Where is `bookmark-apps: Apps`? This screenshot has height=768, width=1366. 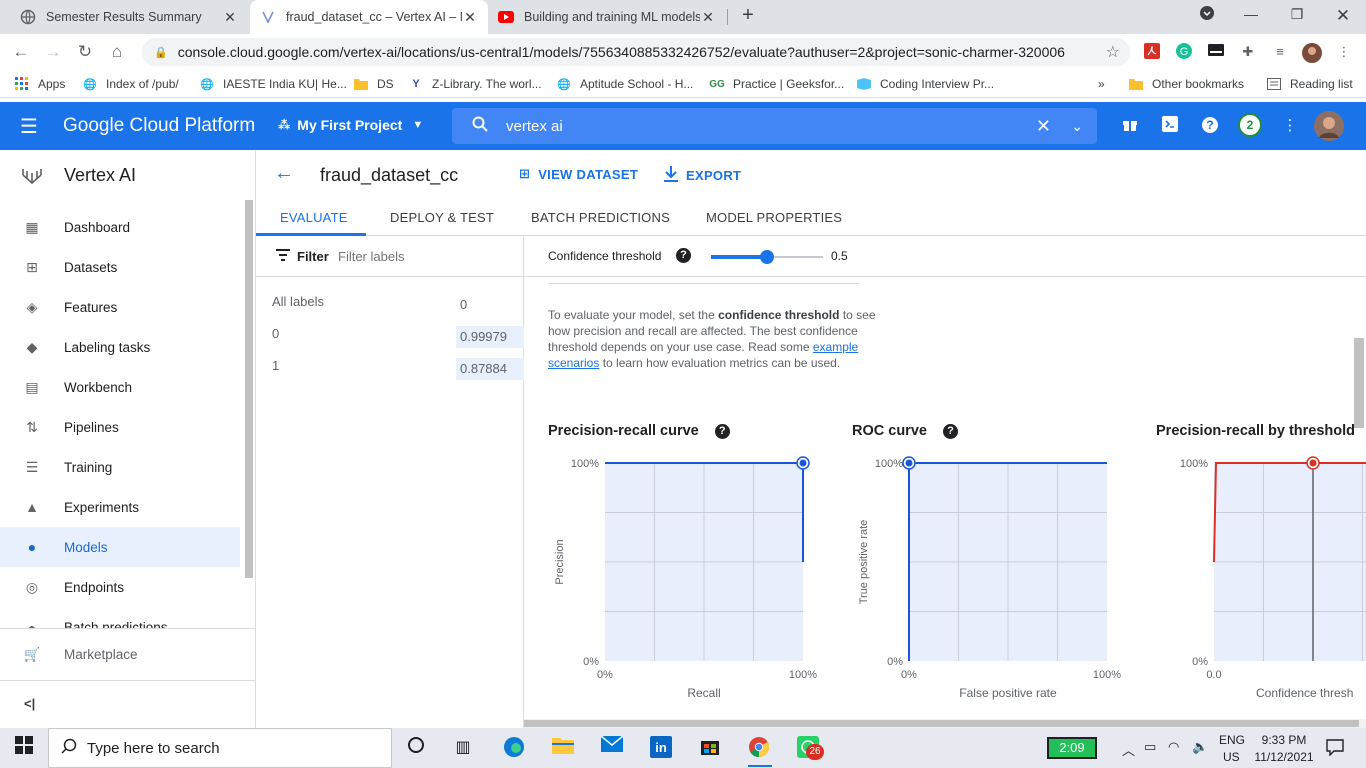 bookmark-apps: Apps is located at coordinates (39, 84).